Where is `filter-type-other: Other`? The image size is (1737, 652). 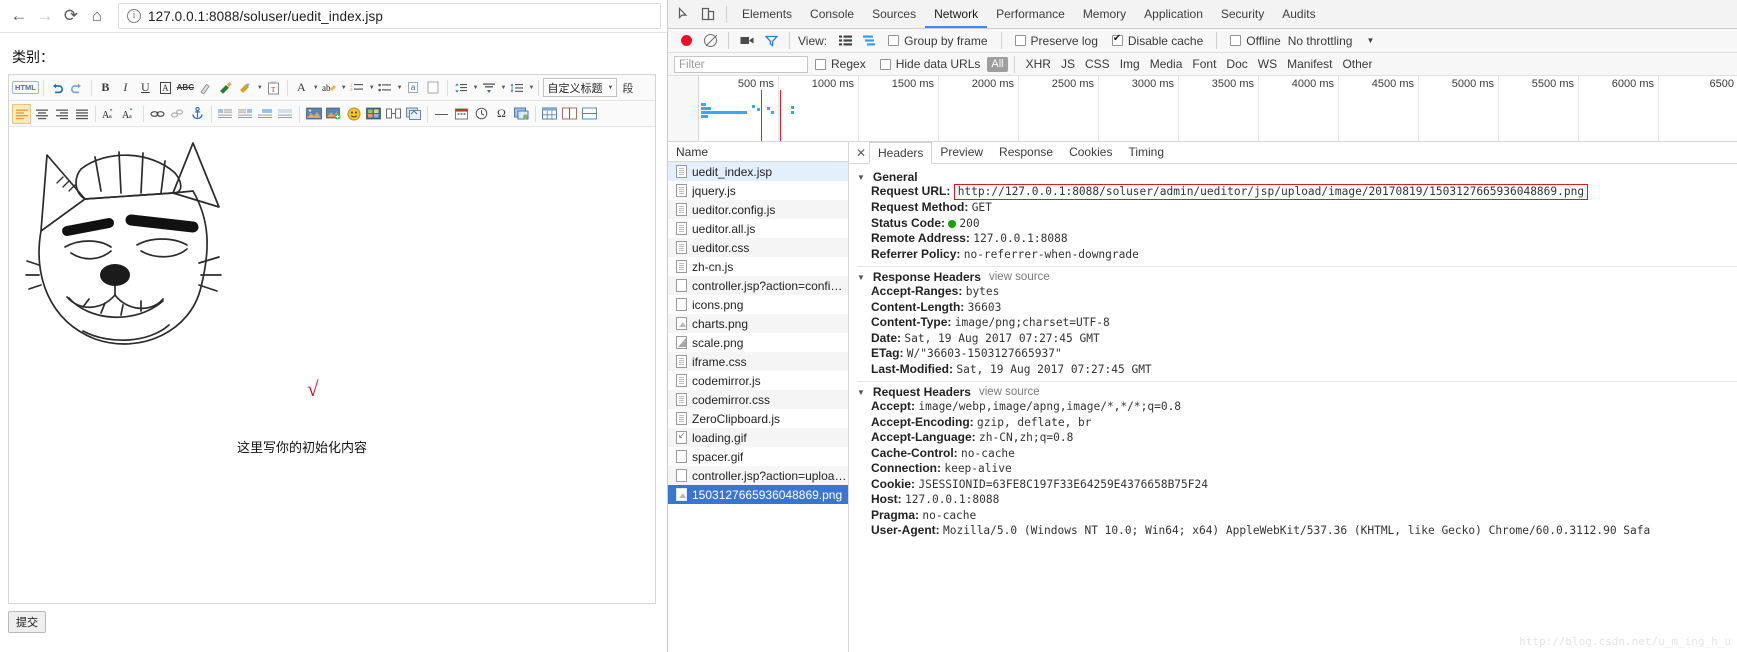 filter-type-other: Other is located at coordinates (1357, 64).